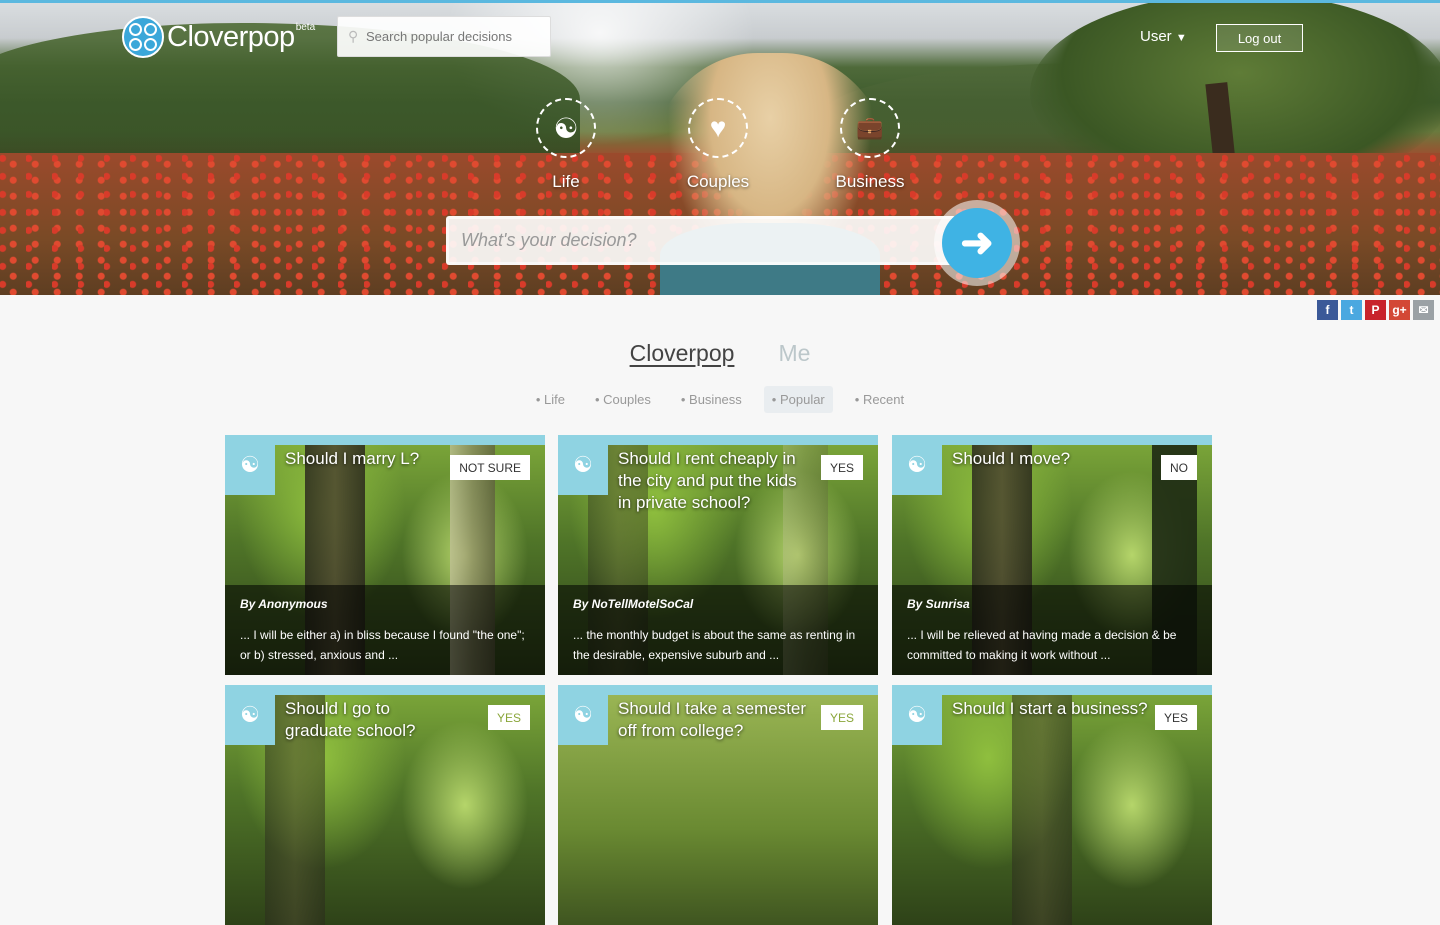 The width and height of the screenshot is (1440, 925). Describe the element at coordinates (870, 128) in the screenshot. I see `briefcase-icon: 💼` at that location.